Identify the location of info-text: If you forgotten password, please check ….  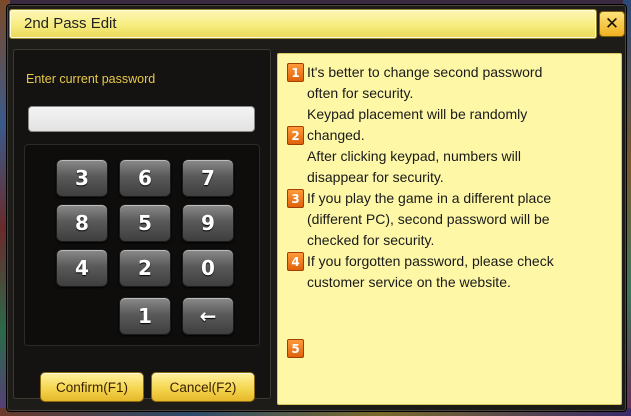
(430, 271).